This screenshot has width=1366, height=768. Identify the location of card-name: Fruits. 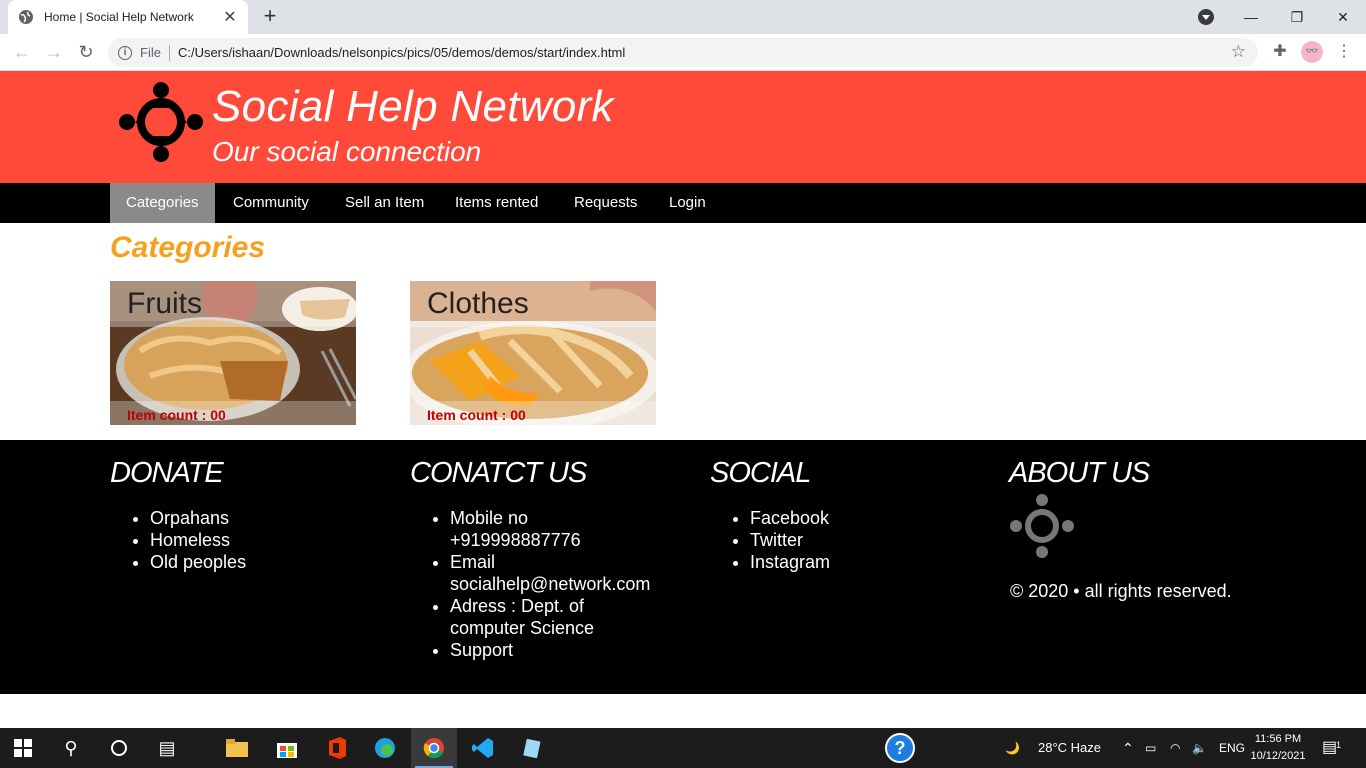
(164, 303).